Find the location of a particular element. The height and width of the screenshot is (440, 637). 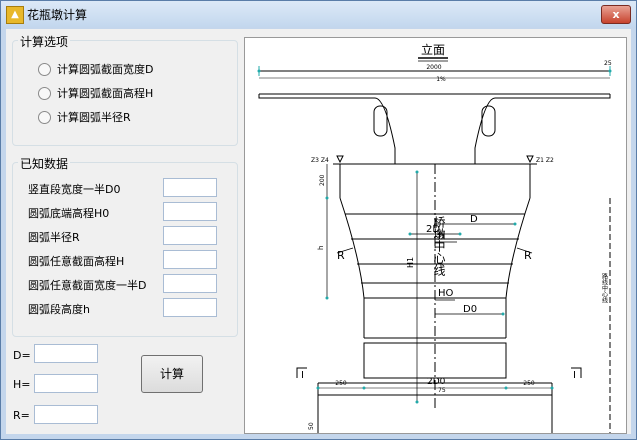

close-button: x is located at coordinates (616, 14).